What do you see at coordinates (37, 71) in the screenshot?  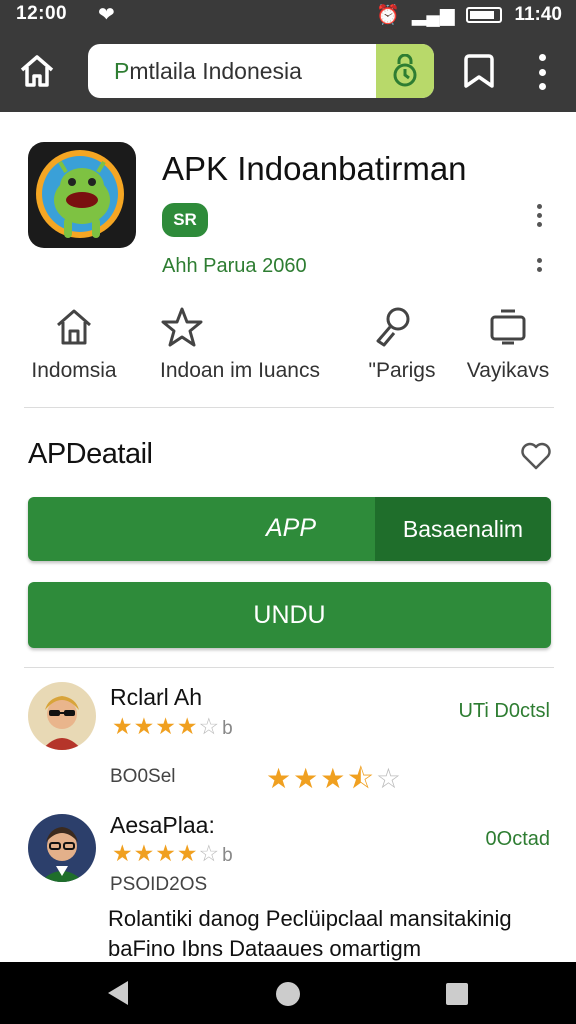 I see `home-icon` at bounding box center [37, 71].